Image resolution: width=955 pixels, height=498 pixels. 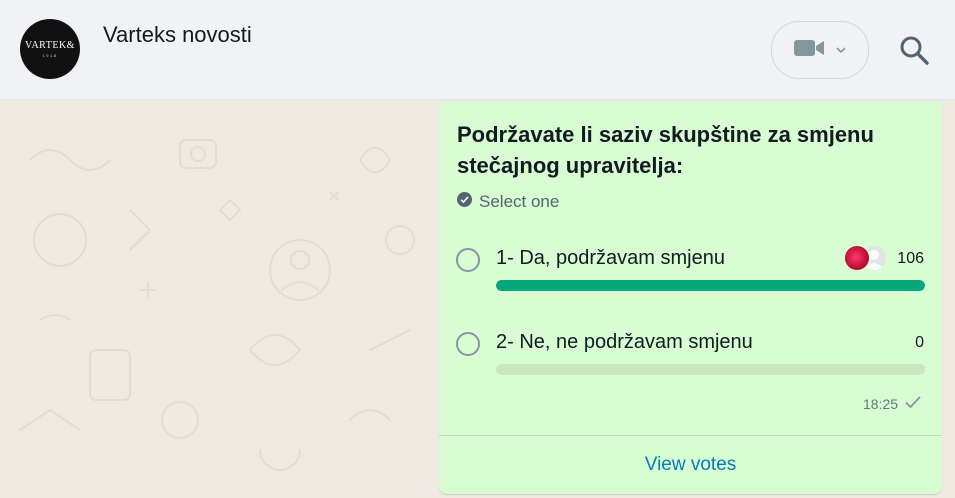 I want to click on message-meta: 18:25, so click(x=892, y=403).